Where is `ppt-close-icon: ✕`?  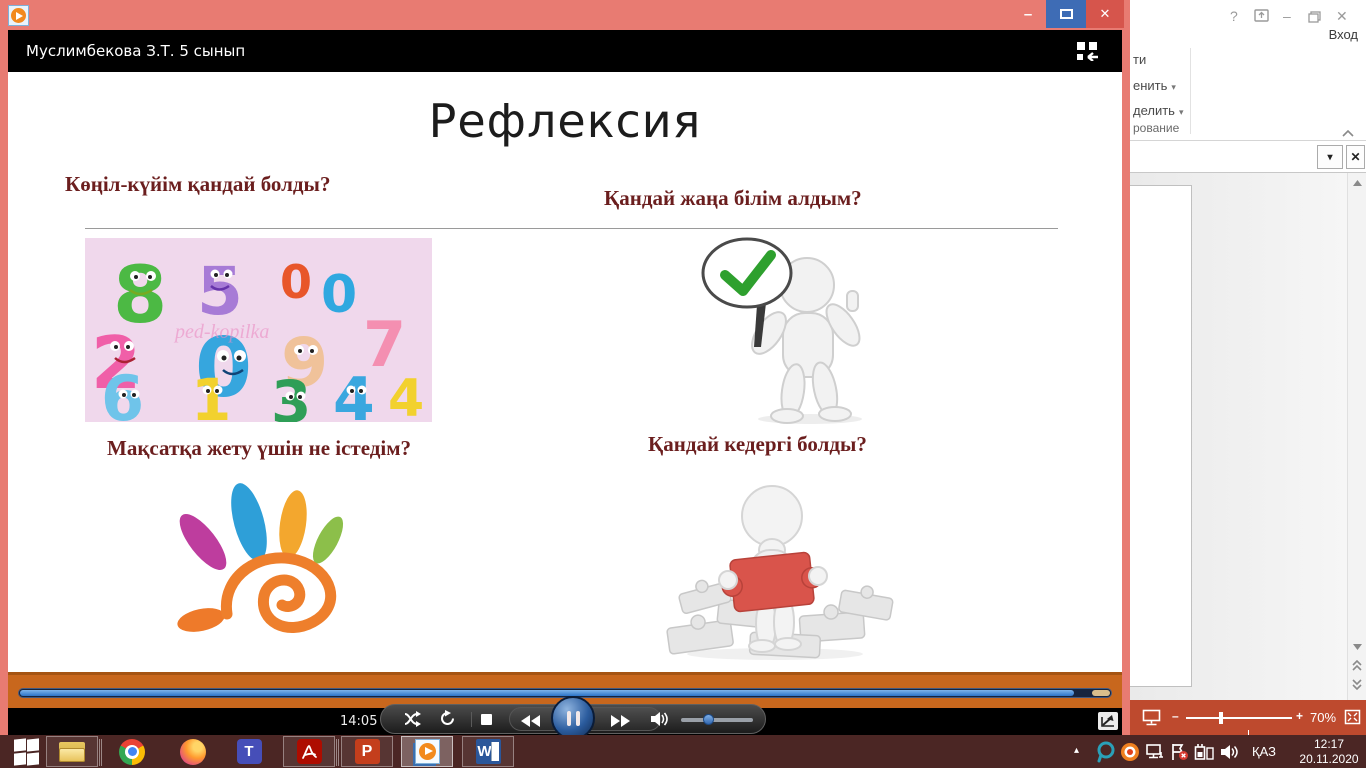 ppt-close-icon: ✕ is located at coordinates (1342, 16).